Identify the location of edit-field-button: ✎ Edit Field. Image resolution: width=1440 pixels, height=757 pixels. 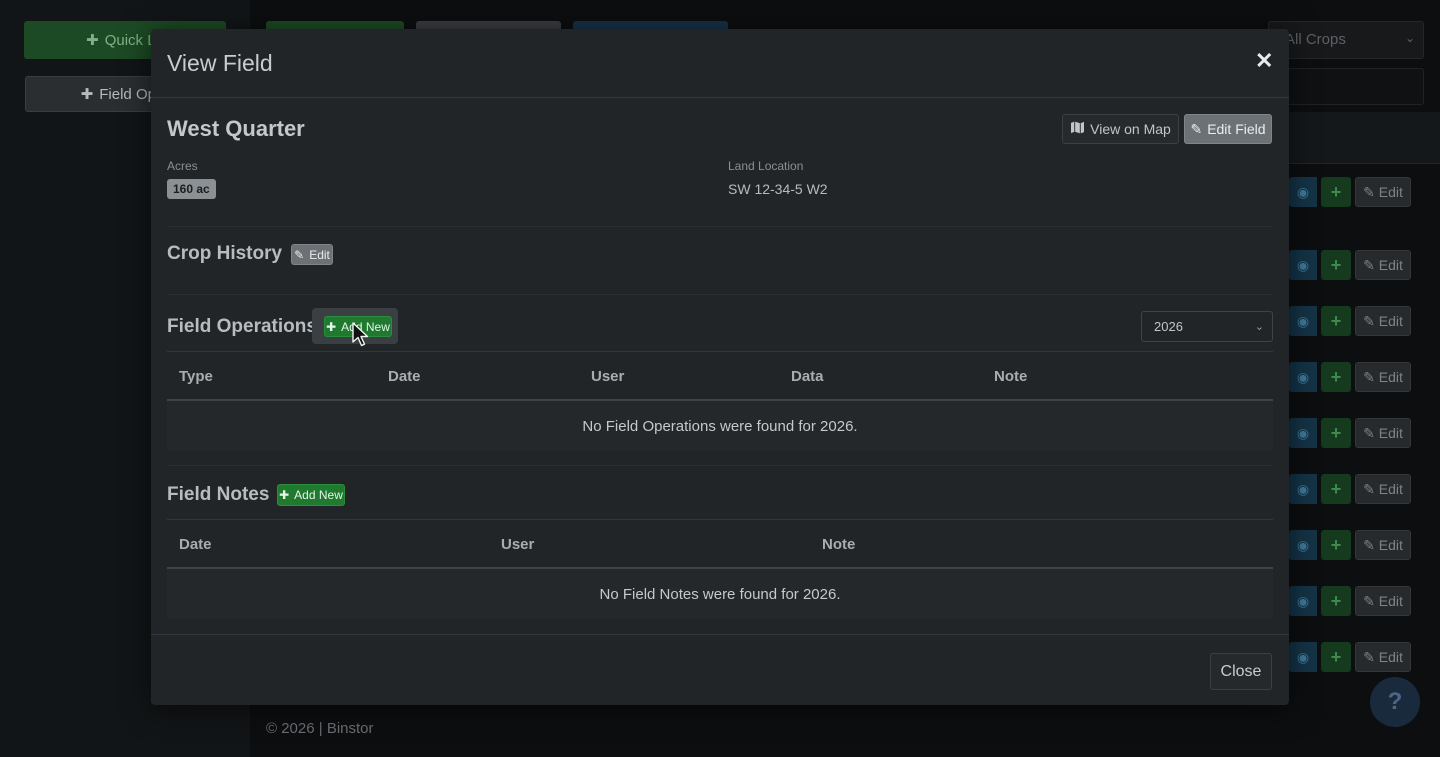
(1228, 129).